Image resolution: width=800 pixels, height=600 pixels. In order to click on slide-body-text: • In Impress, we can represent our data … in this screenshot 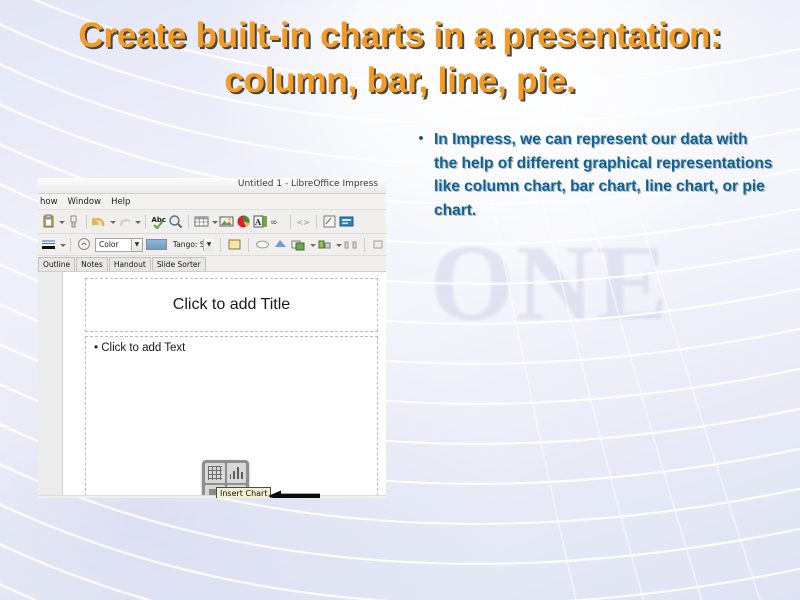, I will do `click(590, 175)`.